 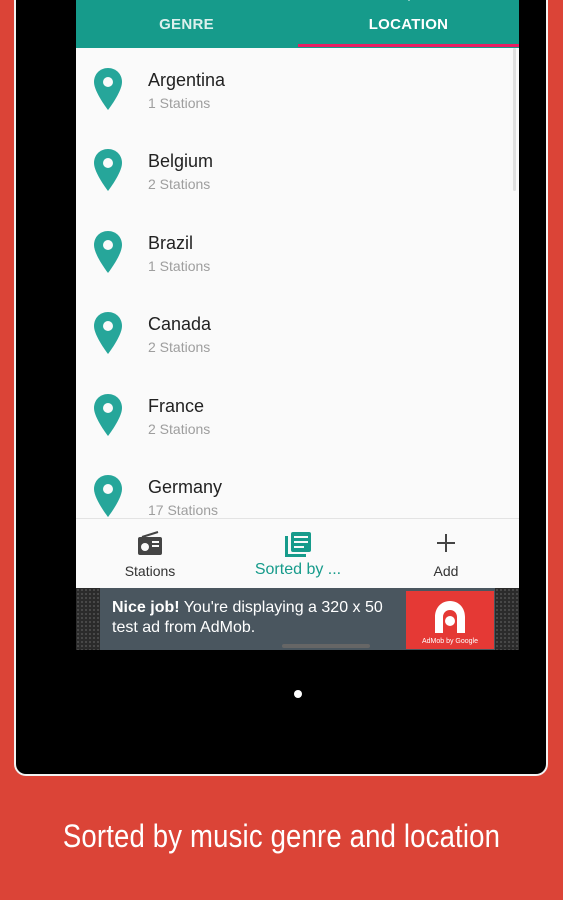 I want to click on nav-stations: Stations, so click(x=150, y=554).